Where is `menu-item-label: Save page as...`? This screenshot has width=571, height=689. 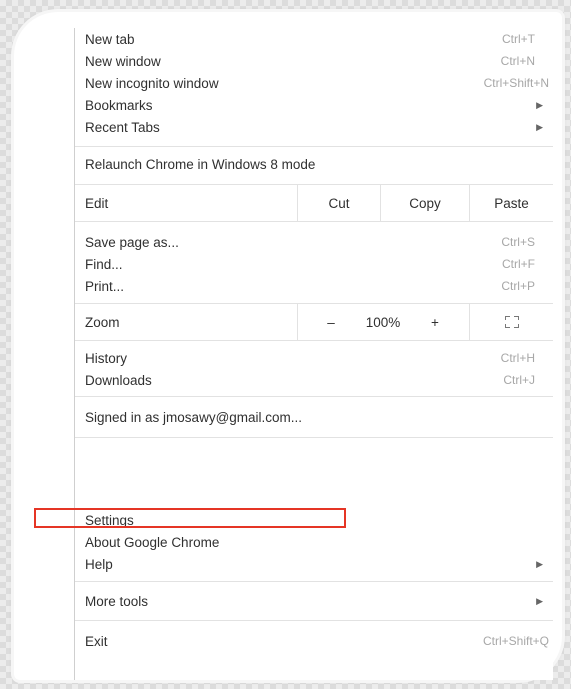
menu-item-label: Save page as... is located at coordinates (132, 242).